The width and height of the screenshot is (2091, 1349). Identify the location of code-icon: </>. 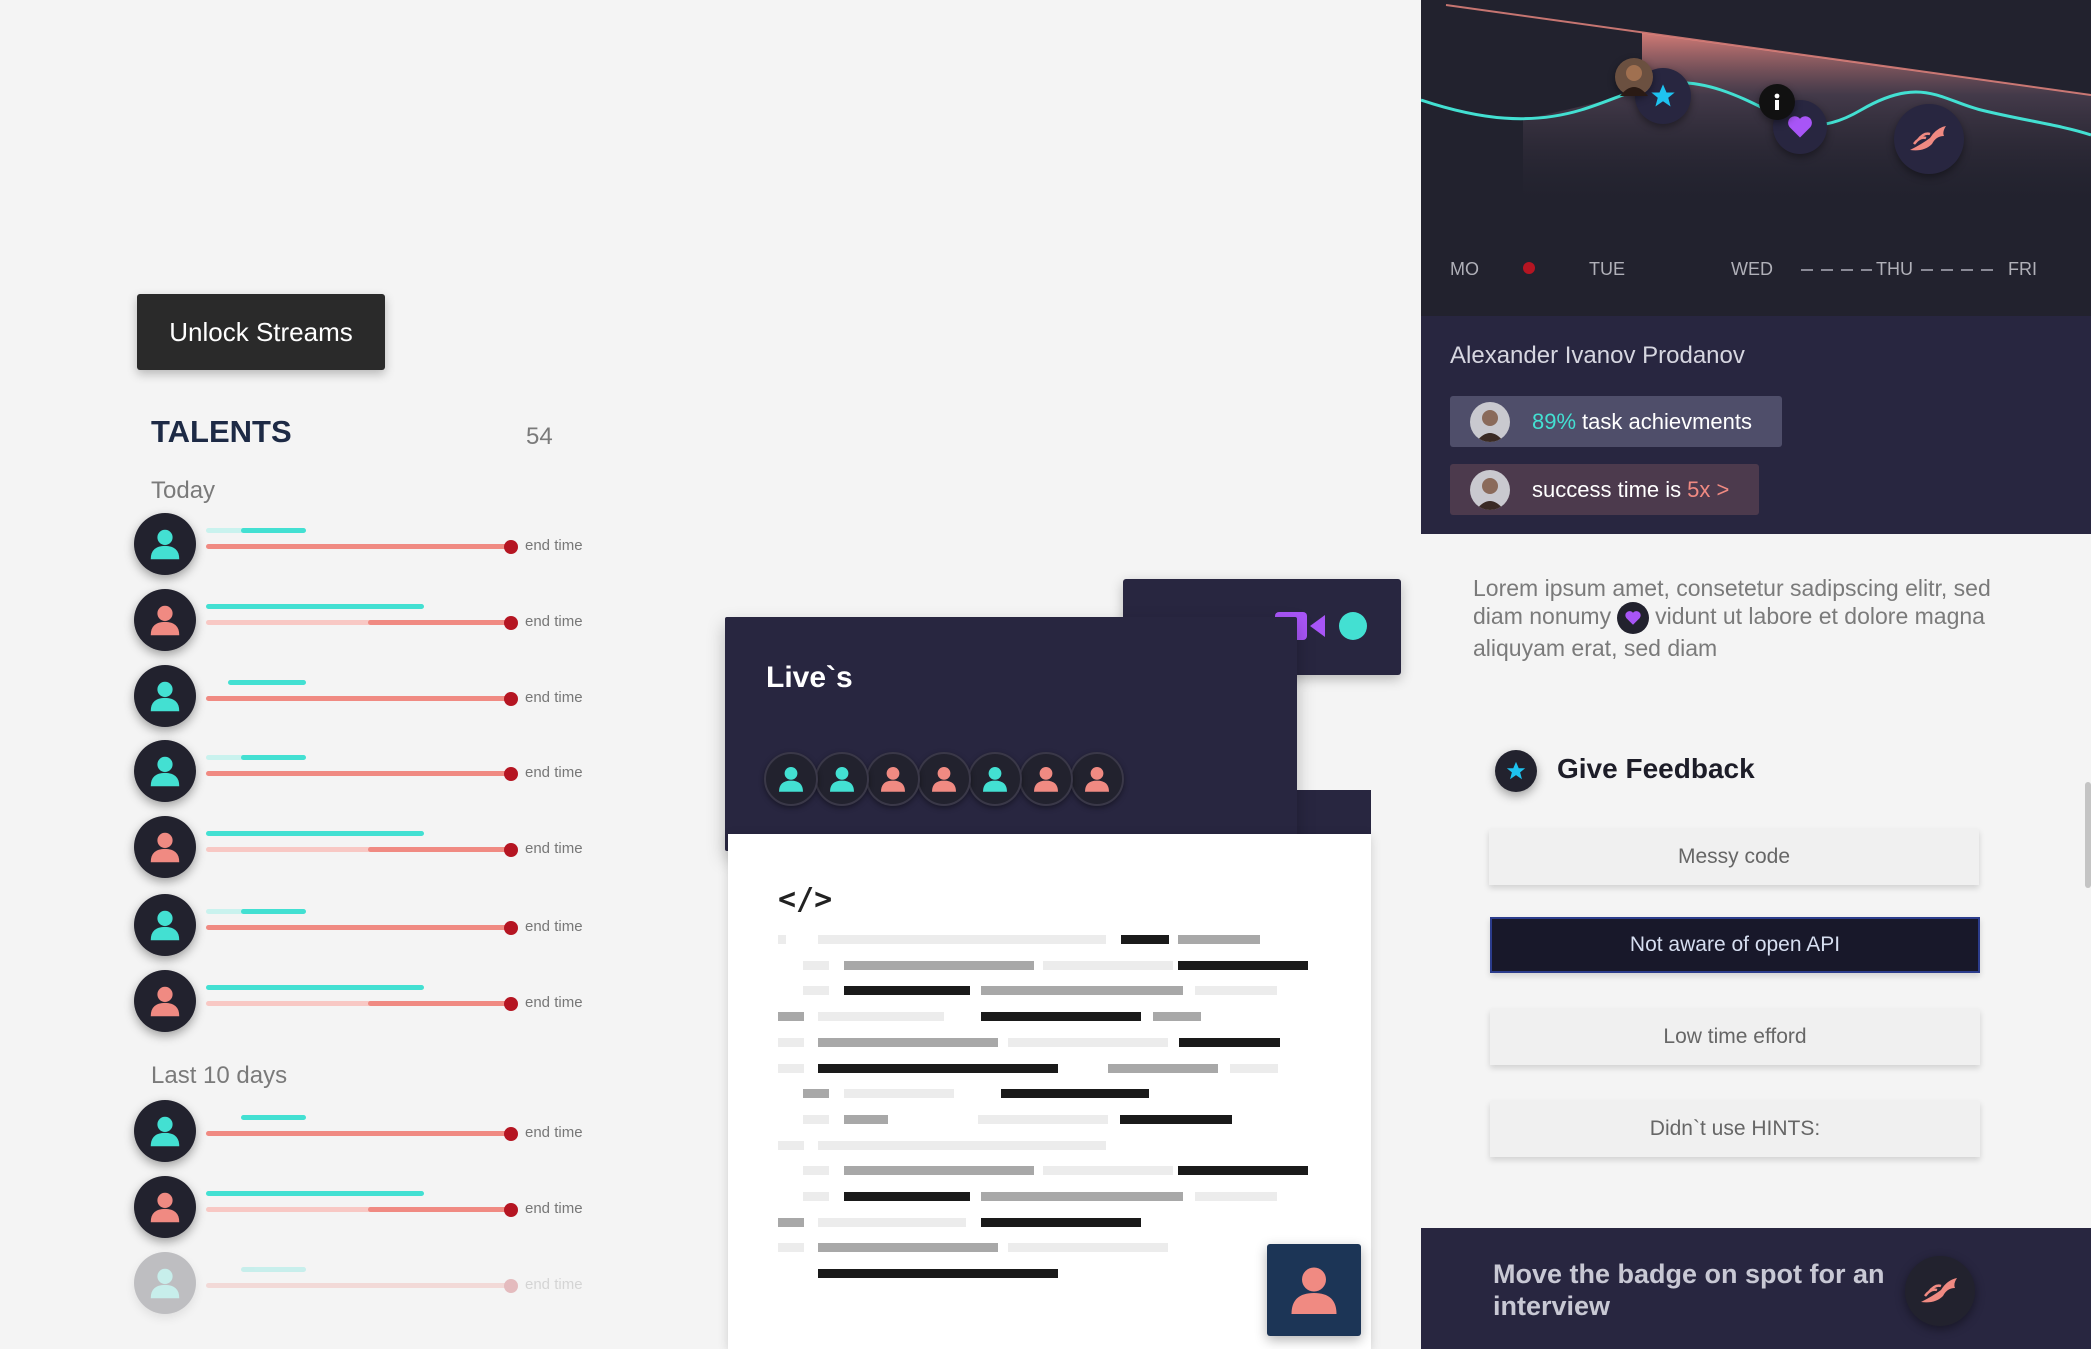
(805, 899).